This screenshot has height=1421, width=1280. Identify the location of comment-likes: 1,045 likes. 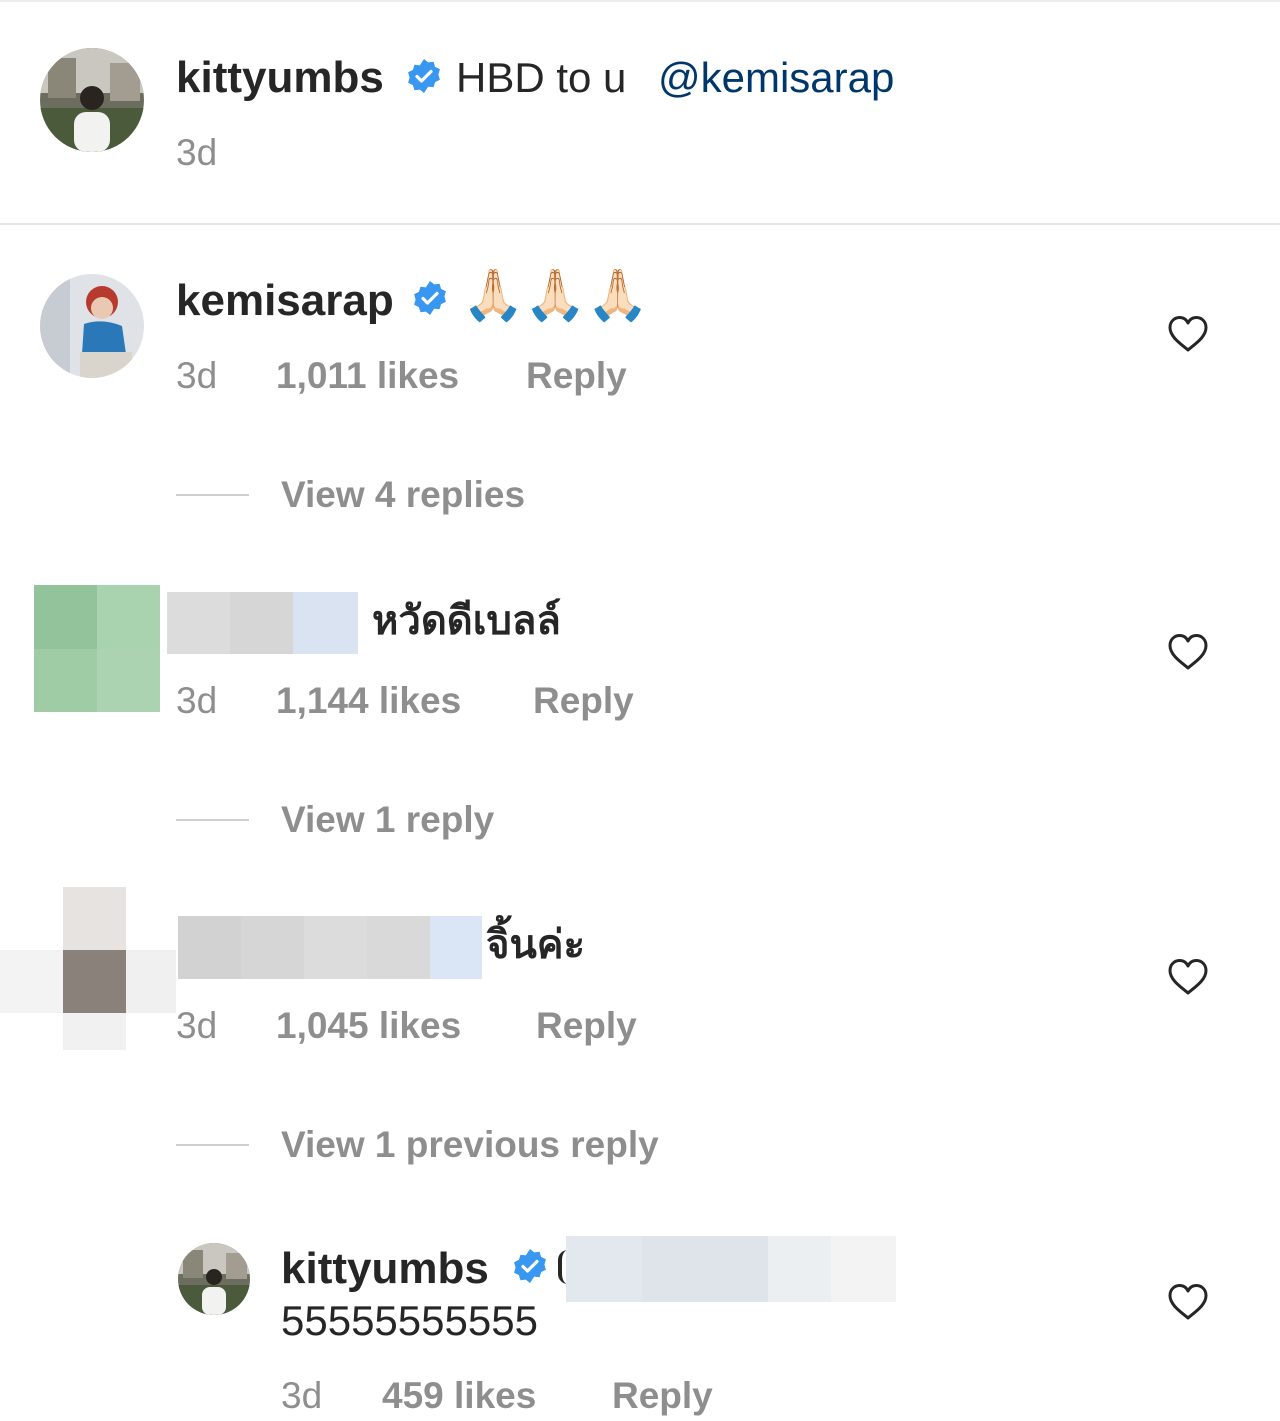
(368, 1025).